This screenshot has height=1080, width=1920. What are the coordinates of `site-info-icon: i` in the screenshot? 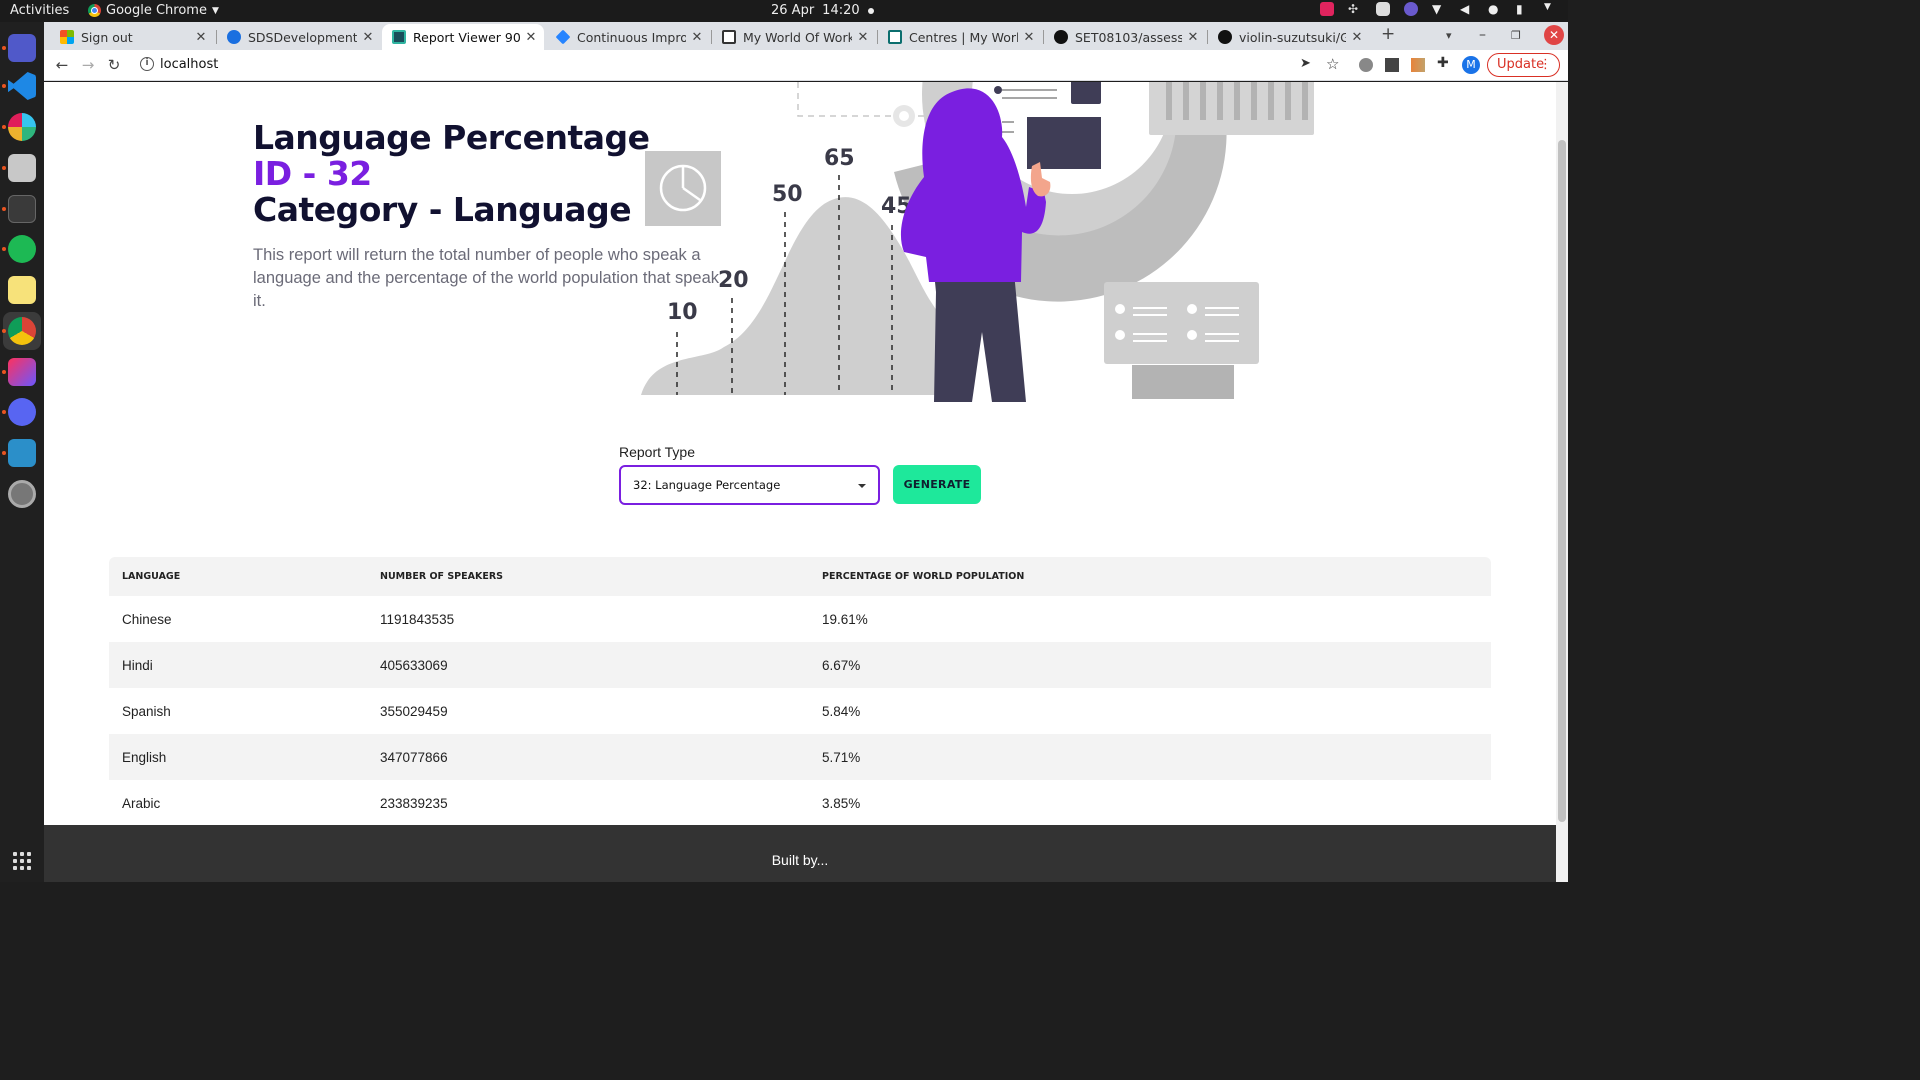 It's located at (147, 64).